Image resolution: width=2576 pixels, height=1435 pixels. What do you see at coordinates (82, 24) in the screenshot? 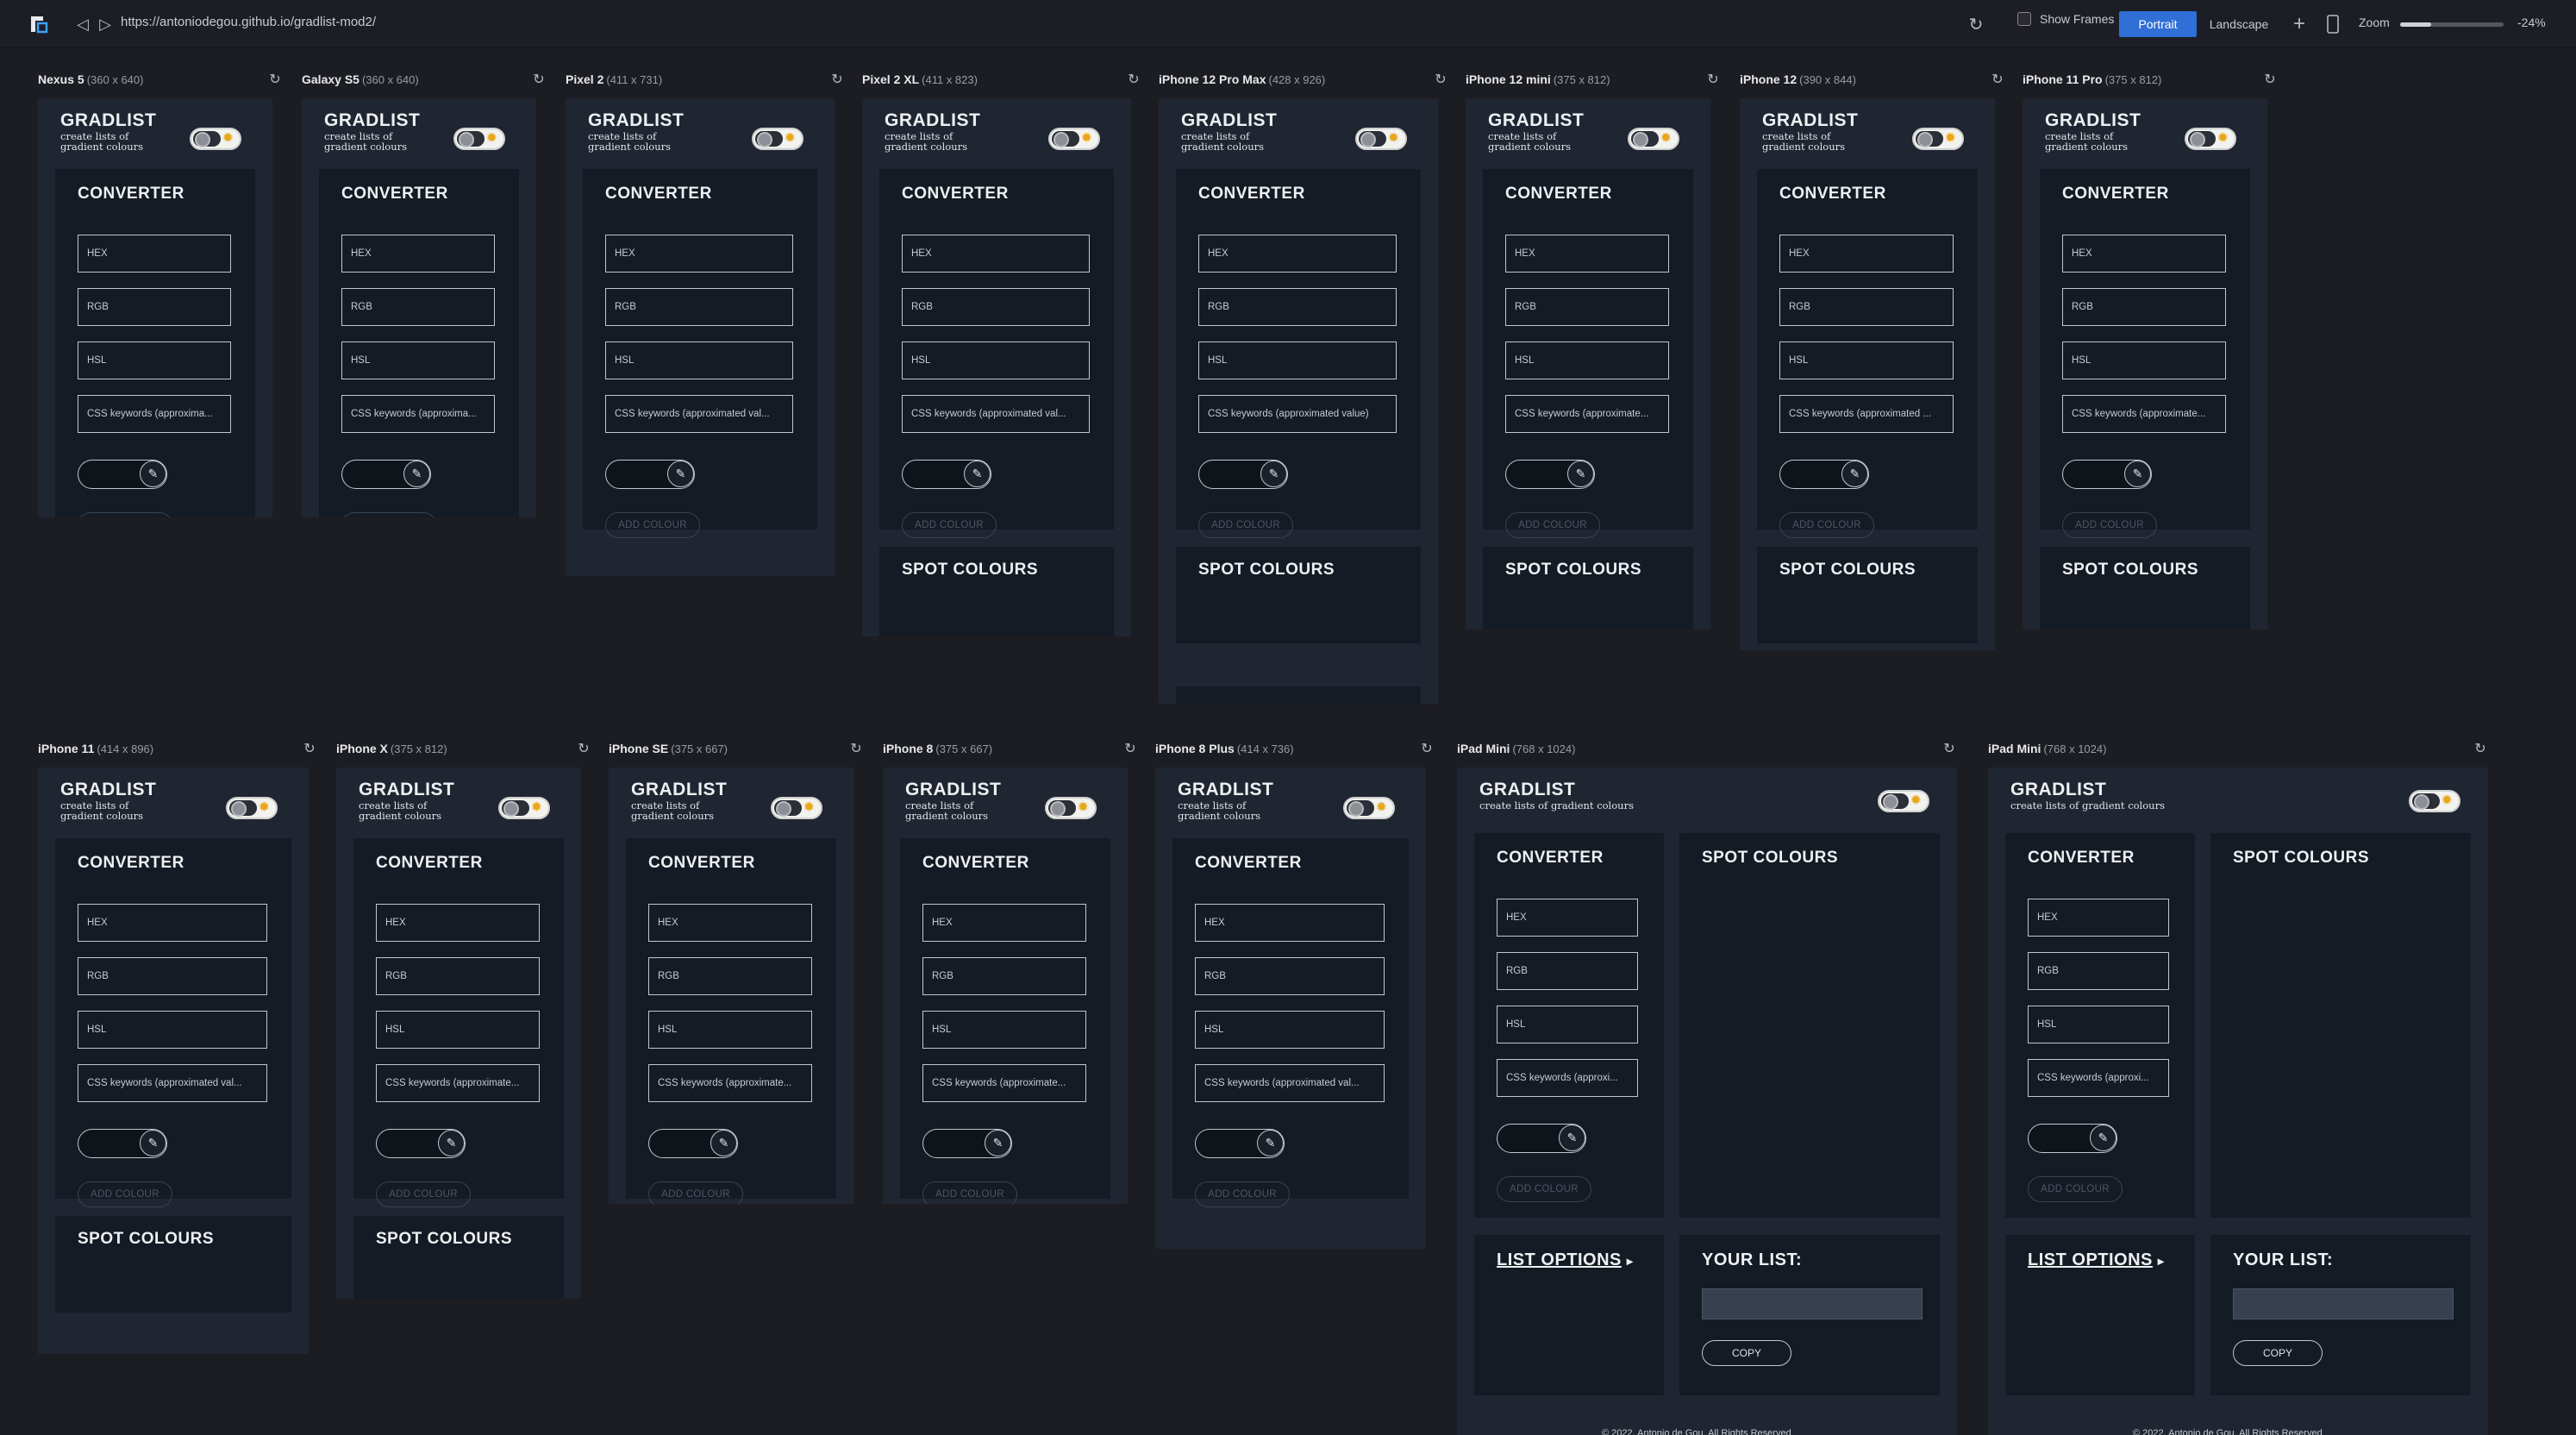
I see `back-icon: ◁` at bounding box center [82, 24].